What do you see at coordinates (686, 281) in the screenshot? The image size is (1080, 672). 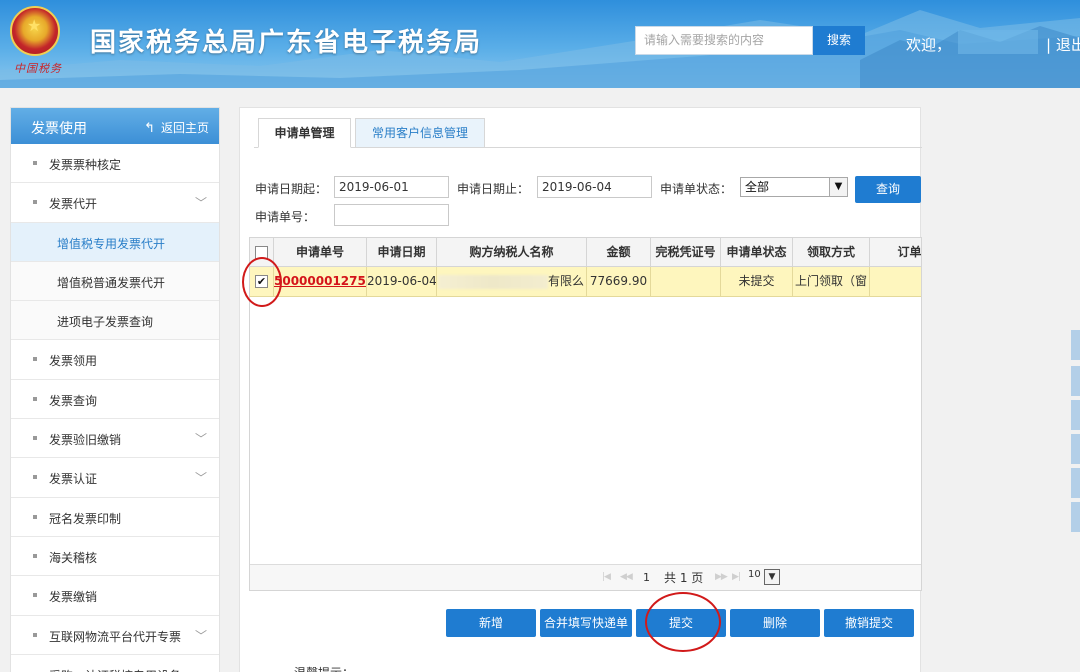 I see `row-tax-receipt` at bounding box center [686, 281].